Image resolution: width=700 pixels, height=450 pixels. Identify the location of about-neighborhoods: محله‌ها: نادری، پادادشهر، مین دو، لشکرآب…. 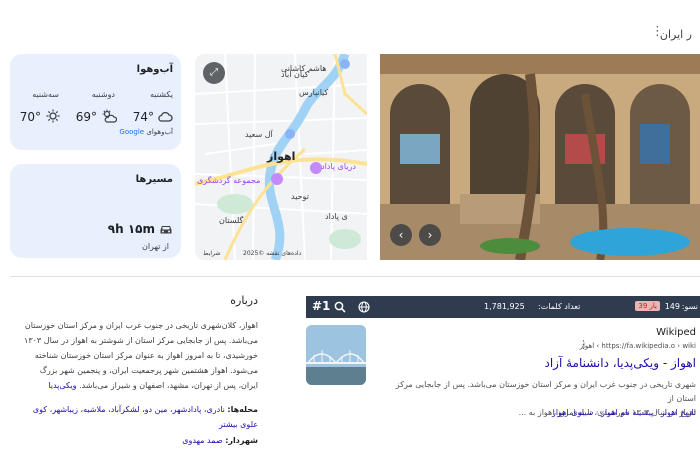
(138, 417).